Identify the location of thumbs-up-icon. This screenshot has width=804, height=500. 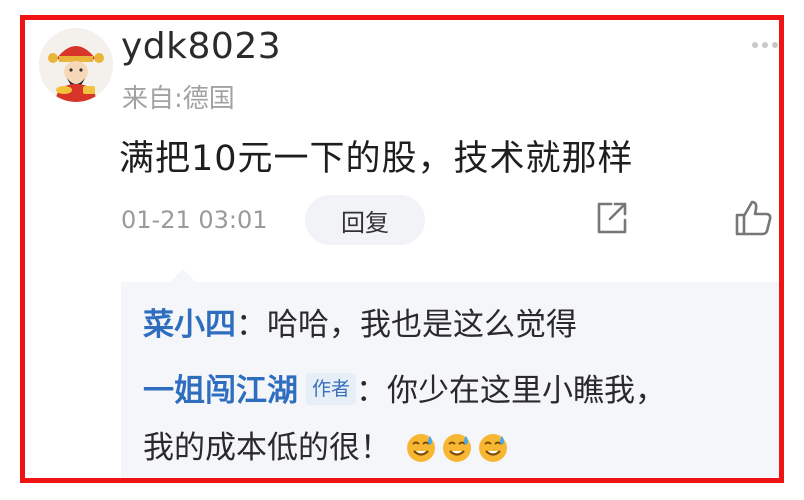
(753, 220).